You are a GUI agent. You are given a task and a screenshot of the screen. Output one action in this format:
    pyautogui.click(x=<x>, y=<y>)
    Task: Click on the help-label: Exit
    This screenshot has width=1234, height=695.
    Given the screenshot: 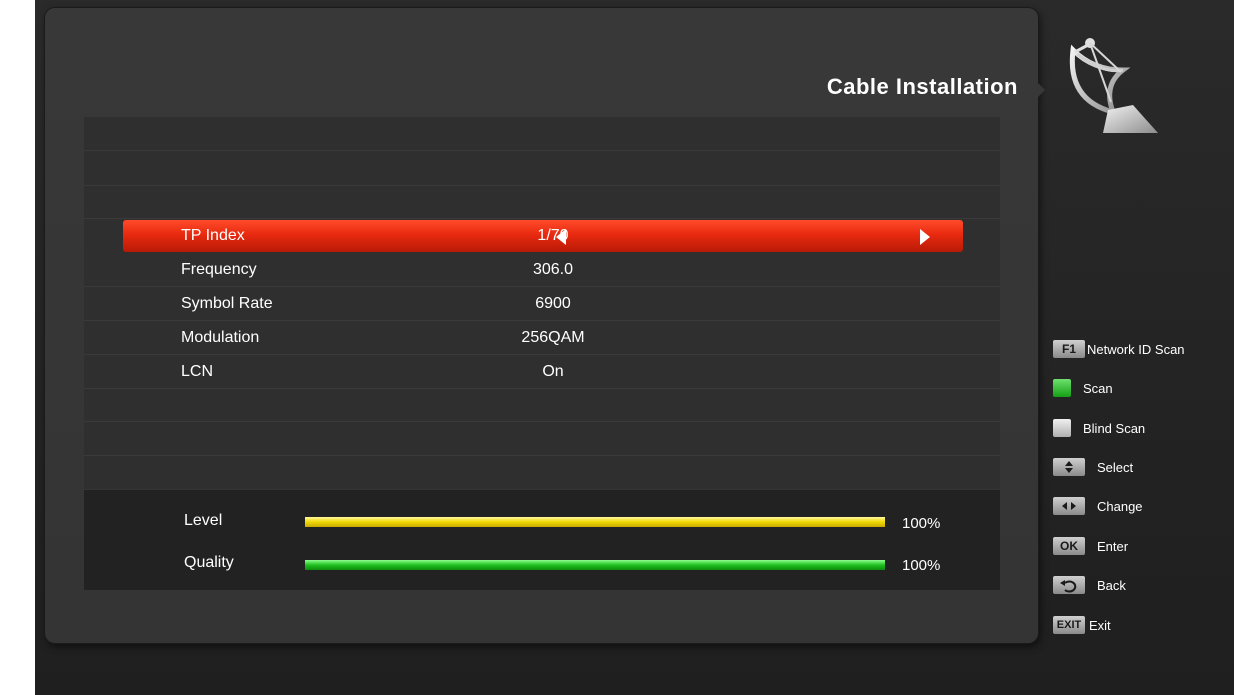 What is the action you would take?
    pyautogui.click(x=1100, y=625)
    